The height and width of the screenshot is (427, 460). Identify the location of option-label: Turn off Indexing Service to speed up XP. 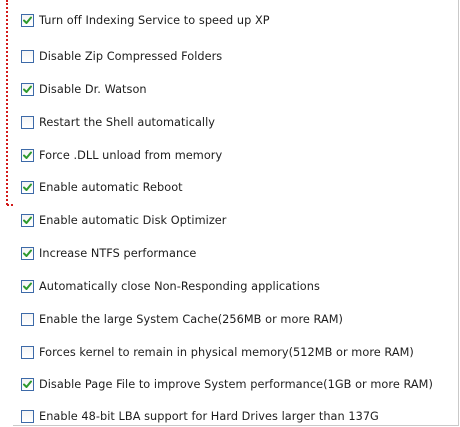
(154, 20).